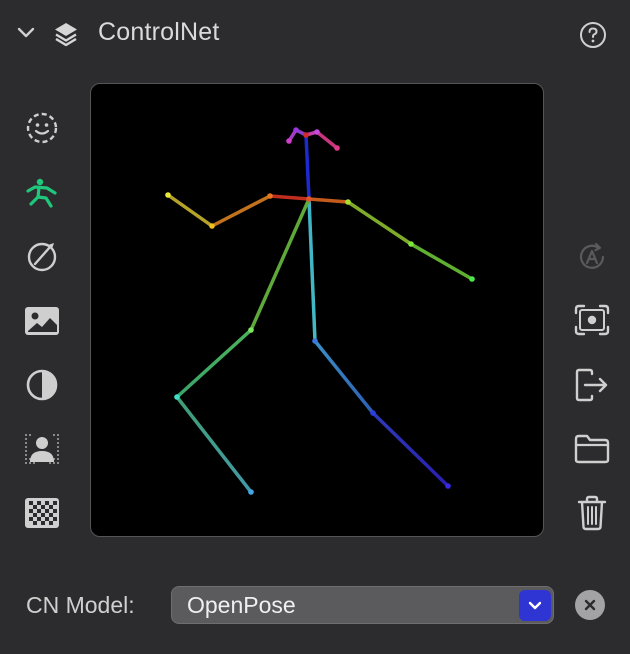 The image size is (630, 654). What do you see at coordinates (592, 513) in the screenshot?
I see `trash-icon` at bounding box center [592, 513].